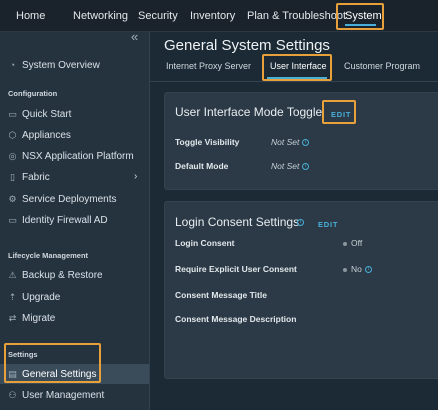  What do you see at coordinates (363, 16) in the screenshot?
I see `nav-system: System` at bounding box center [363, 16].